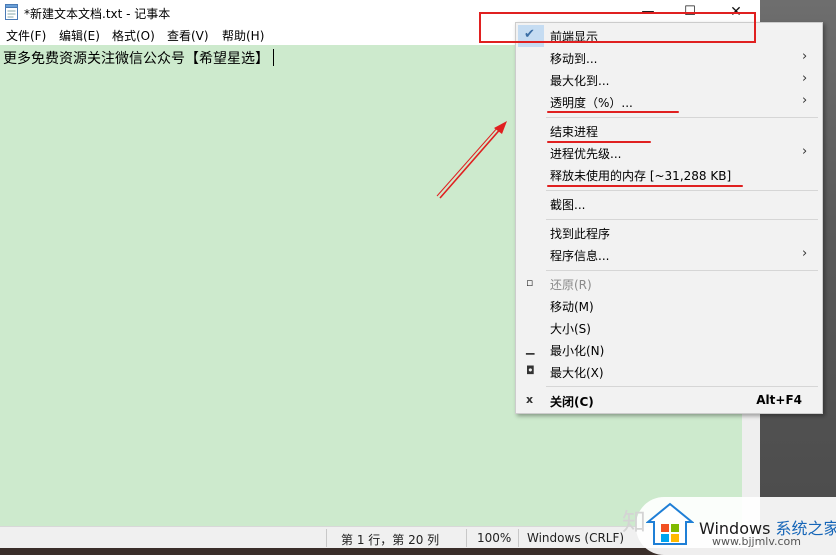 The image size is (836, 555). Describe the element at coordinates (471, 160) in the screenshot. I see `annotation-arrow` at that location.